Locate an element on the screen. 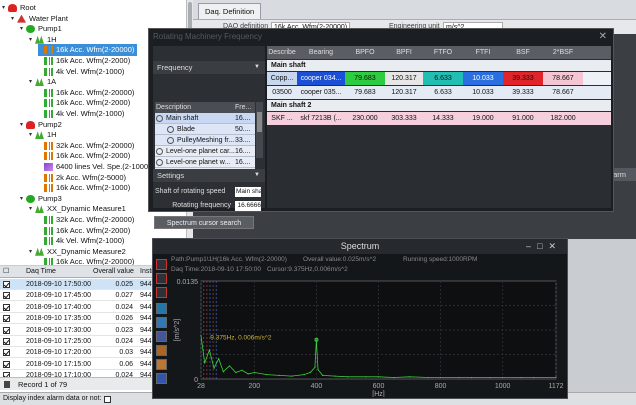 Image resolution: width=636 pixels, height=405 pixels. y-tick-label: 0 is located at coordinates (196, 380).